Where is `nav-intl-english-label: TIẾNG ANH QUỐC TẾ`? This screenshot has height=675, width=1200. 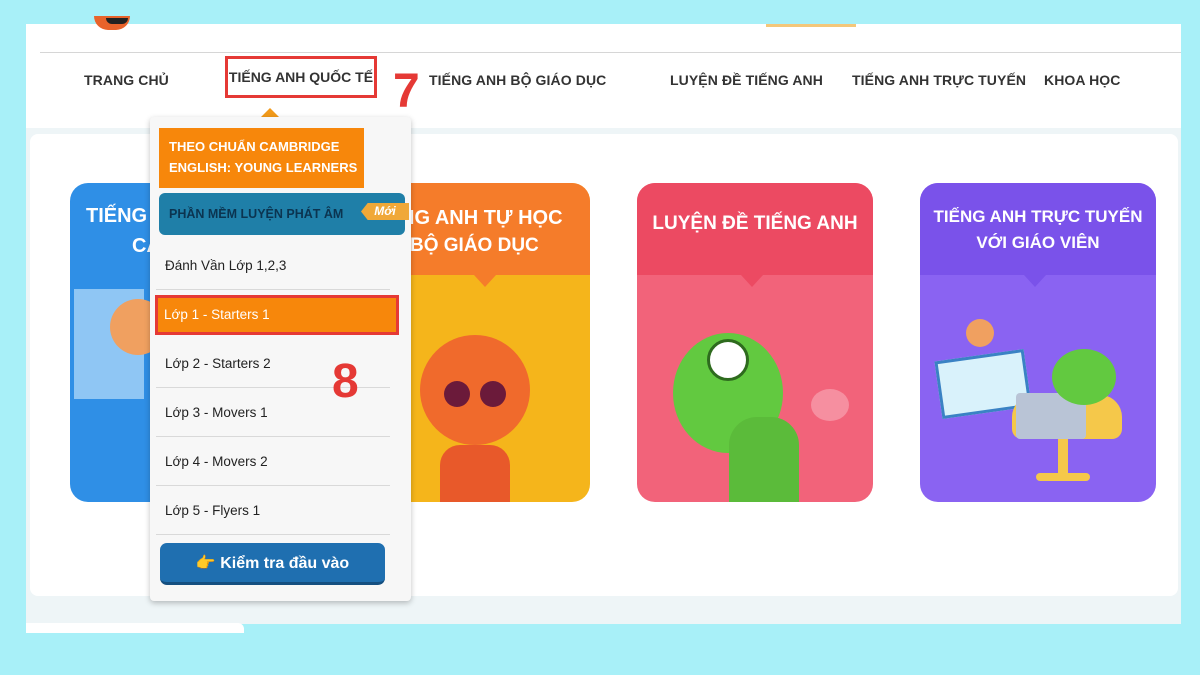 nav-intl-english-label: TIẾNG ANH QUỐC TẾ is located at coordinates (301, 77).